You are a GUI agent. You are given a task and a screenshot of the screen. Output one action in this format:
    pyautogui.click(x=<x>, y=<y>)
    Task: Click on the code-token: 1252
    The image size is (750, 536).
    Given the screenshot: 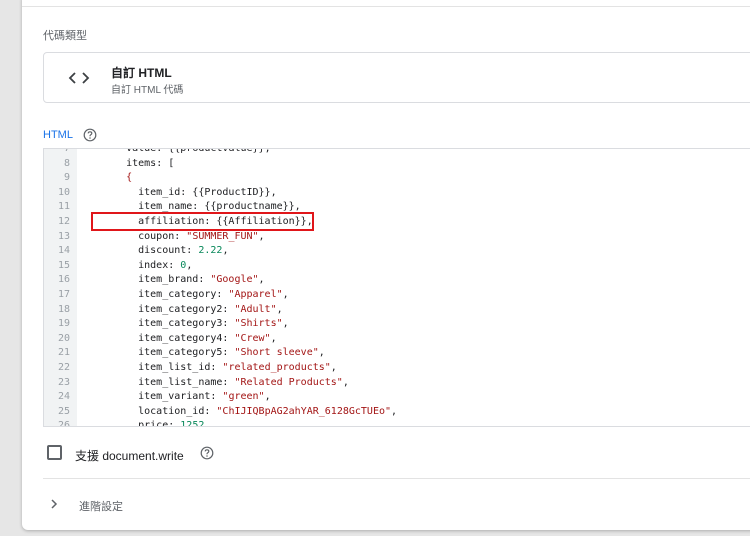 What is the action you would take?
    pyautogui.click(x=192, y=423)
    